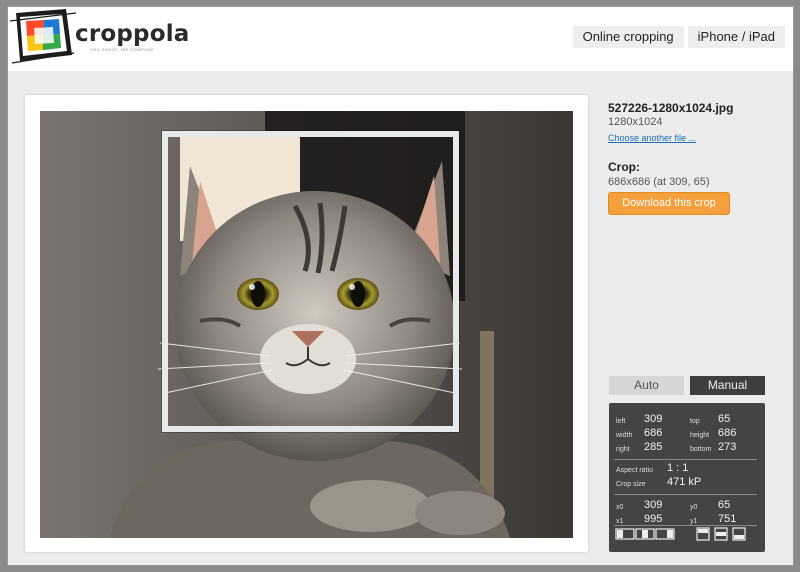 This screenshot has width=800, height=572. What do you see at coordinates (727, 447) in the screenshot?
I see `bottom-value: 273` at bounding box center [727, 447].